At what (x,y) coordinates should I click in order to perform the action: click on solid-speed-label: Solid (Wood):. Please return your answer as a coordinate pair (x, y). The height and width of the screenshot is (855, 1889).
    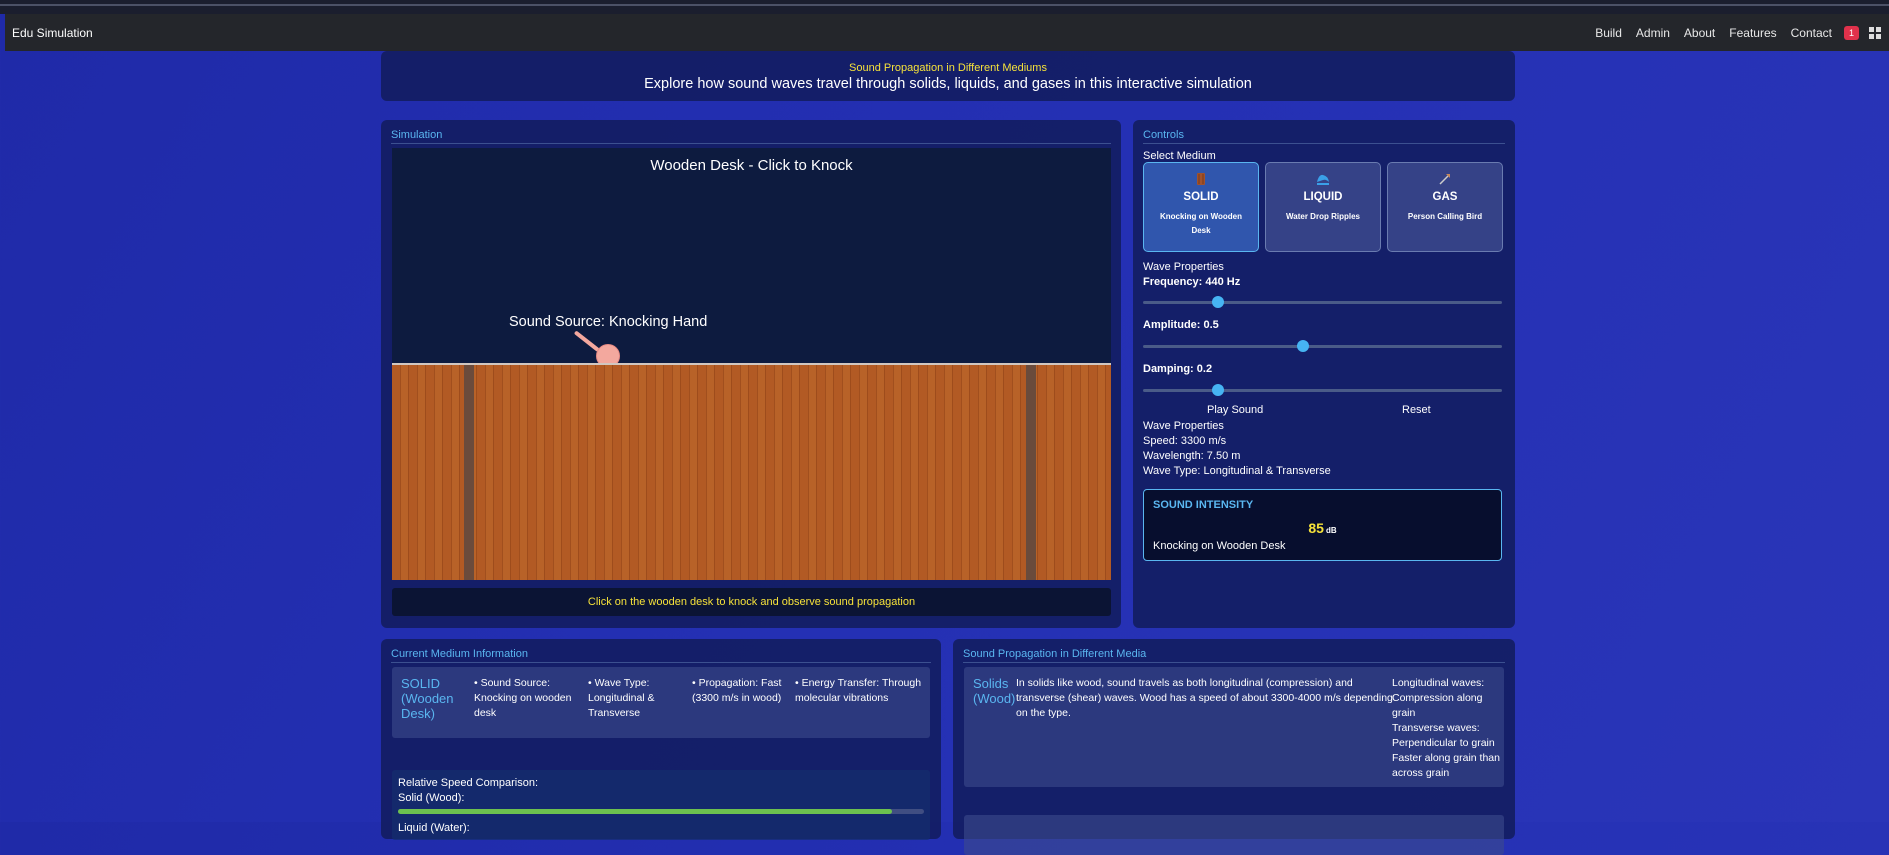
    Looking at the image, I should click on (431, 798).